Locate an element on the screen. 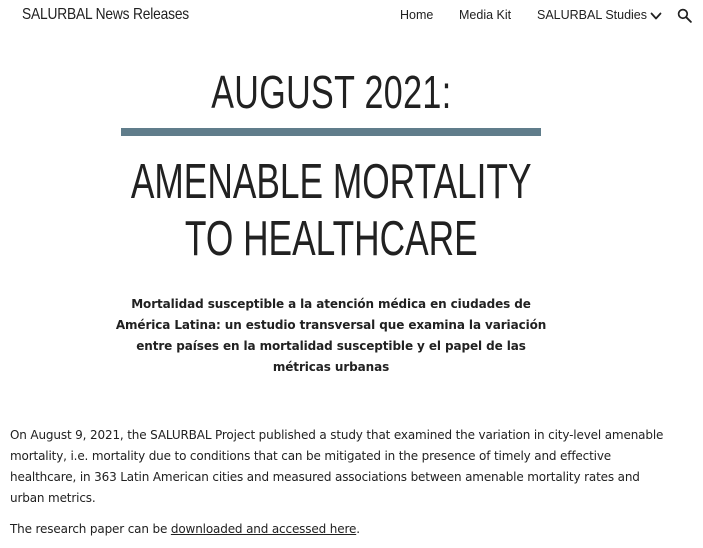 The height and width of the screenshot is (548, 703). search-icon is located at coordinates (684, 15).